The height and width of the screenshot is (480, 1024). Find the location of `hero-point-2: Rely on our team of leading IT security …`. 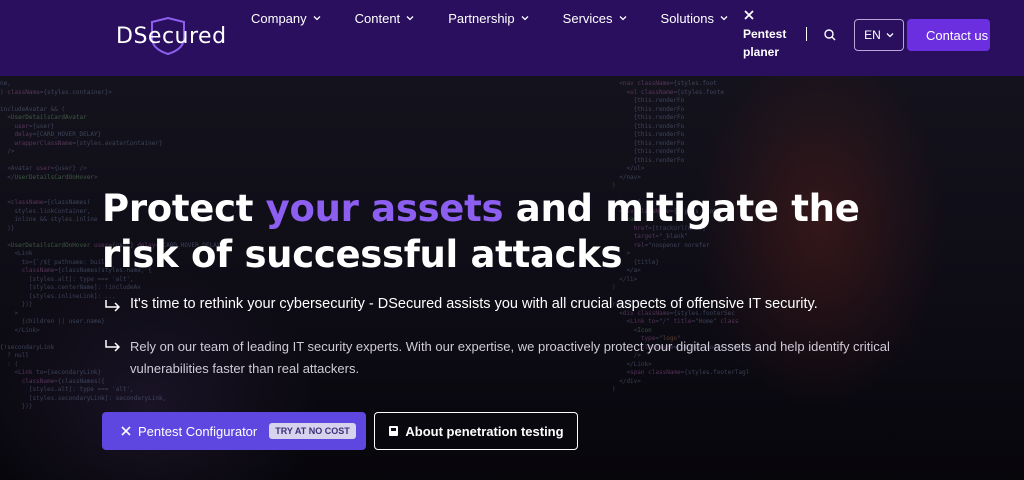

hero-point-2: Rely on our team of leading IT security … is located at coordinates (504, 358).